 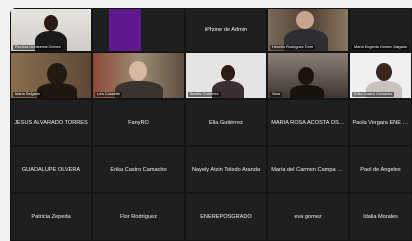 I want to click on name-tile-participant-12: FanyRO, so click(x=138, y=122).